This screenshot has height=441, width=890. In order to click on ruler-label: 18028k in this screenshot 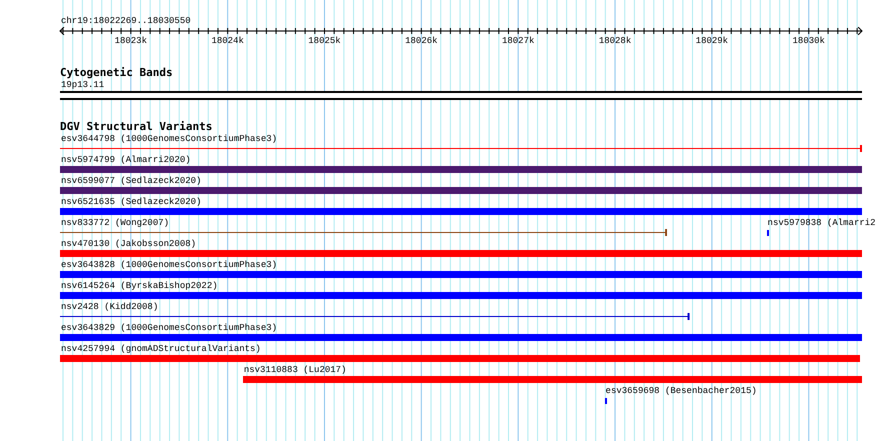, I will do `click(615, 41)`.